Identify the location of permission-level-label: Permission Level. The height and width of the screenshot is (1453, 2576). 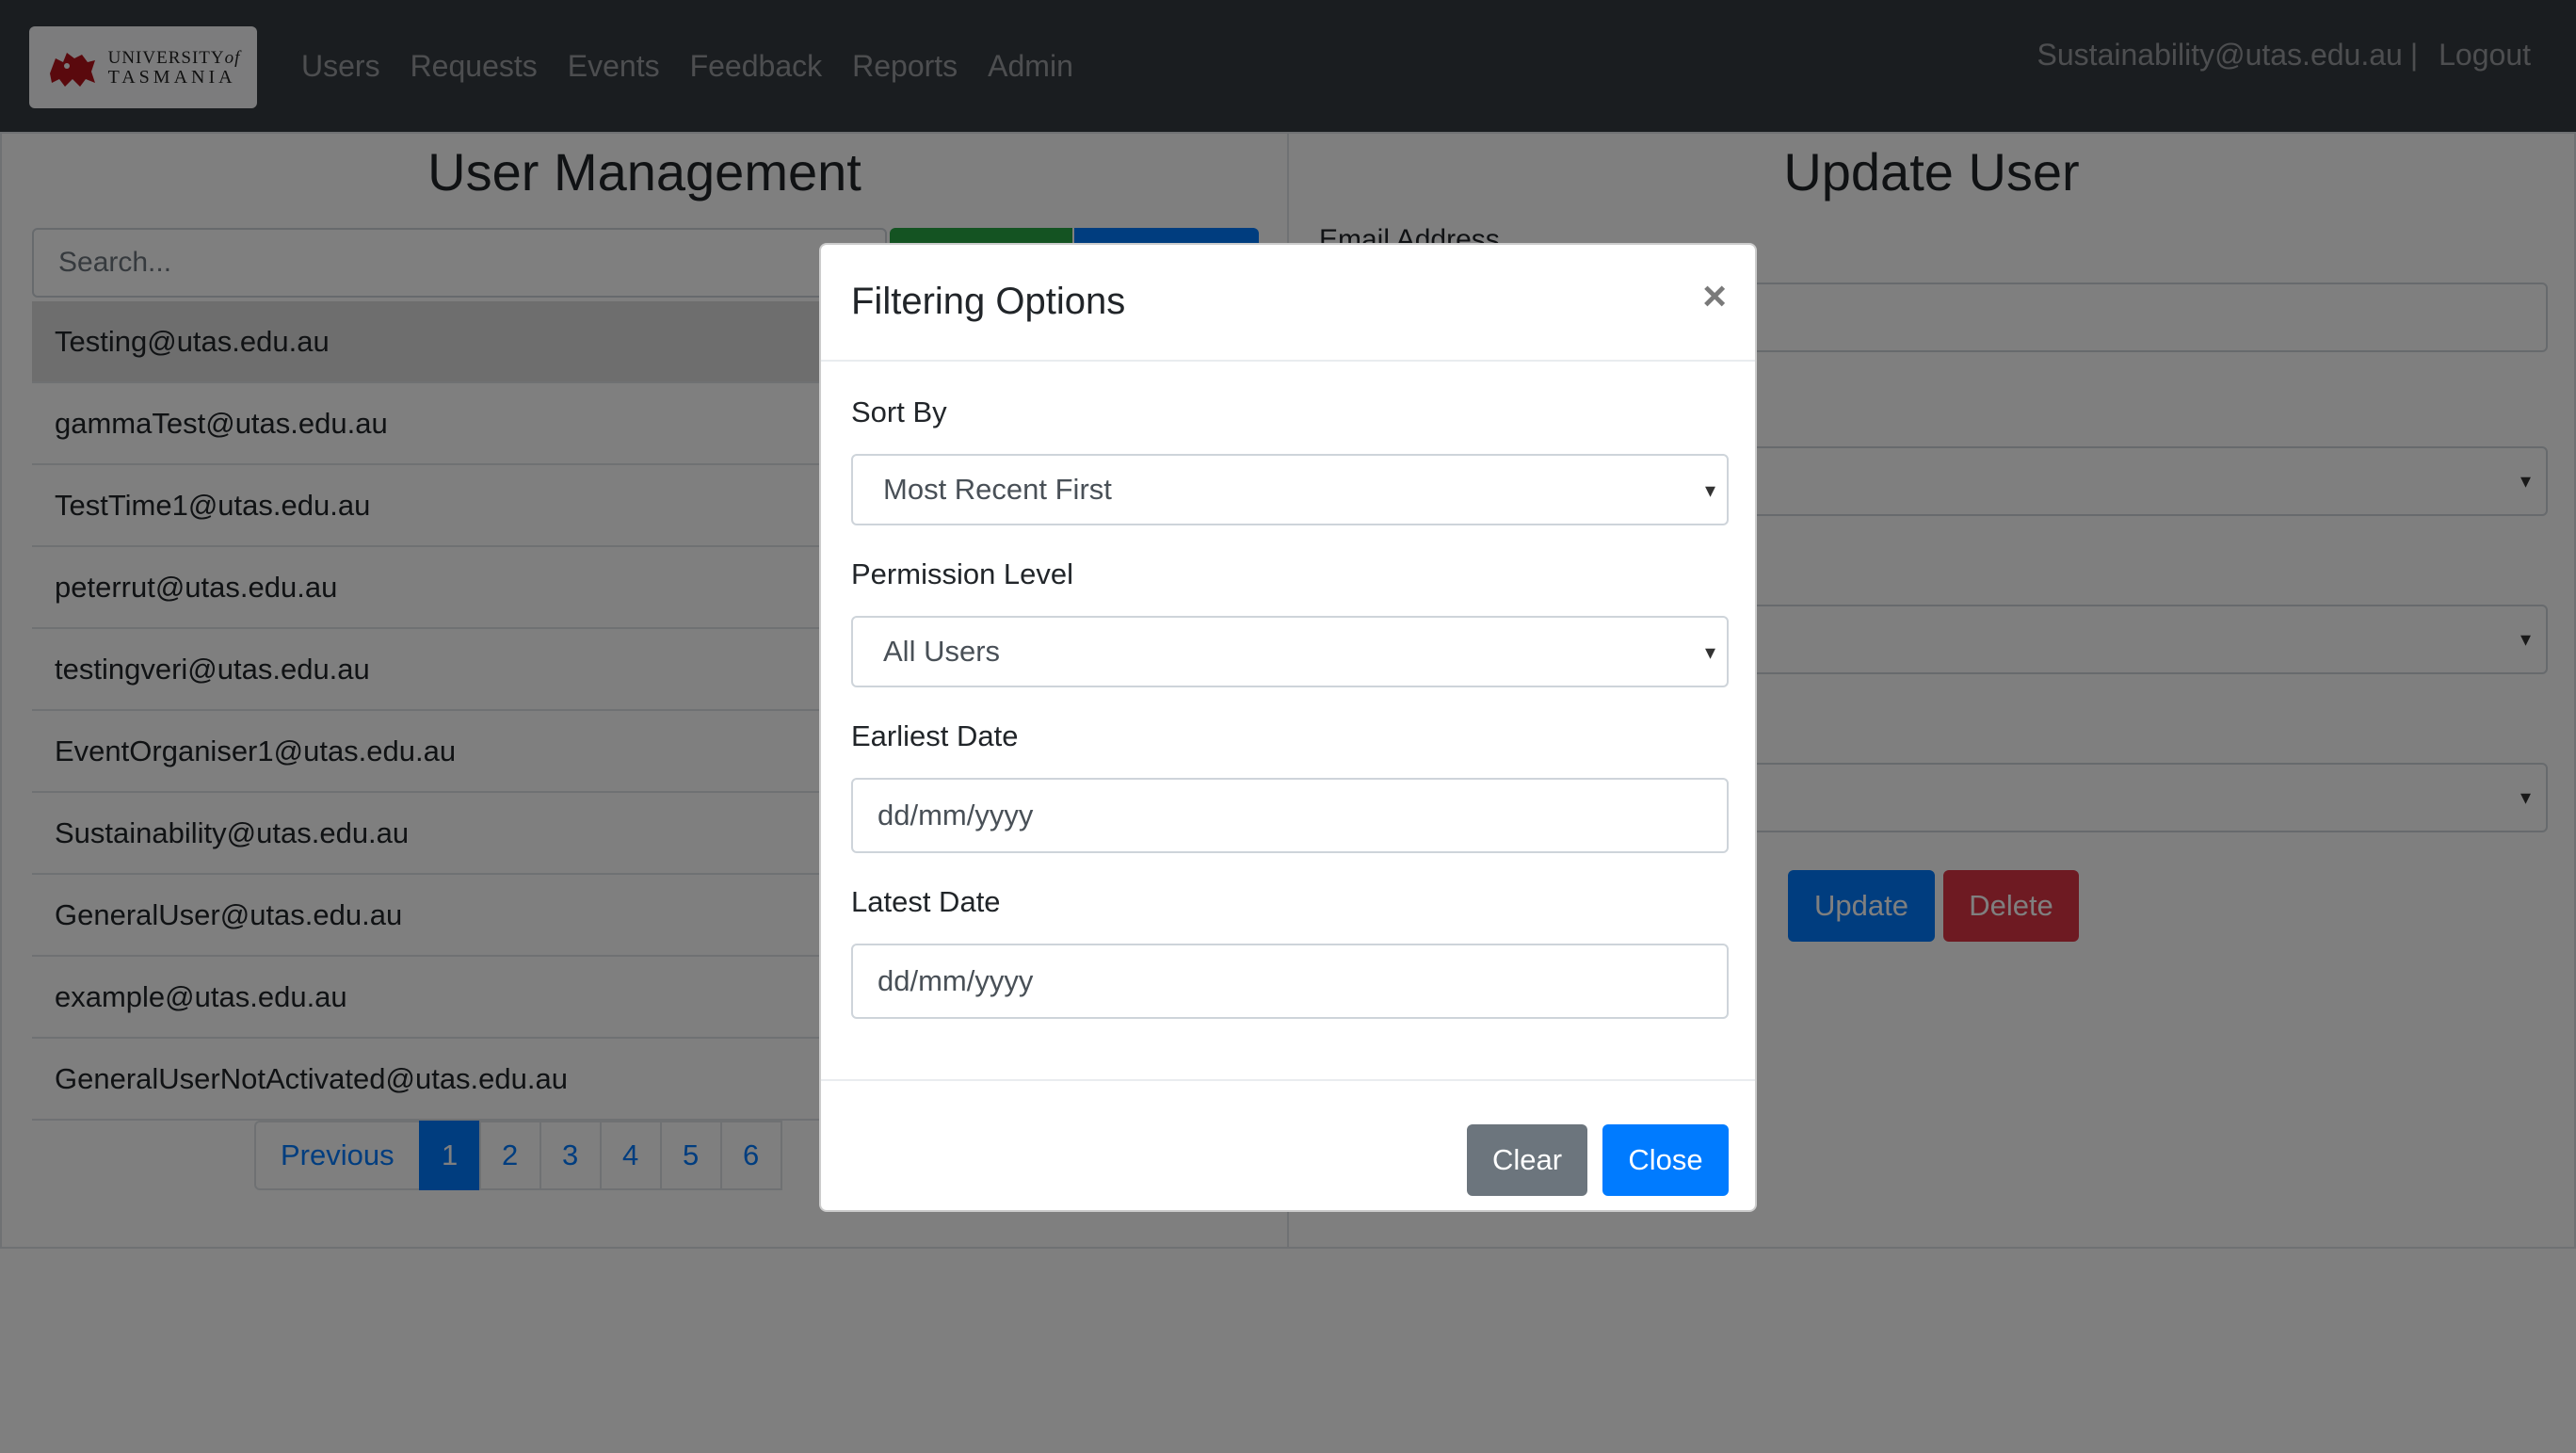
(962, 574).